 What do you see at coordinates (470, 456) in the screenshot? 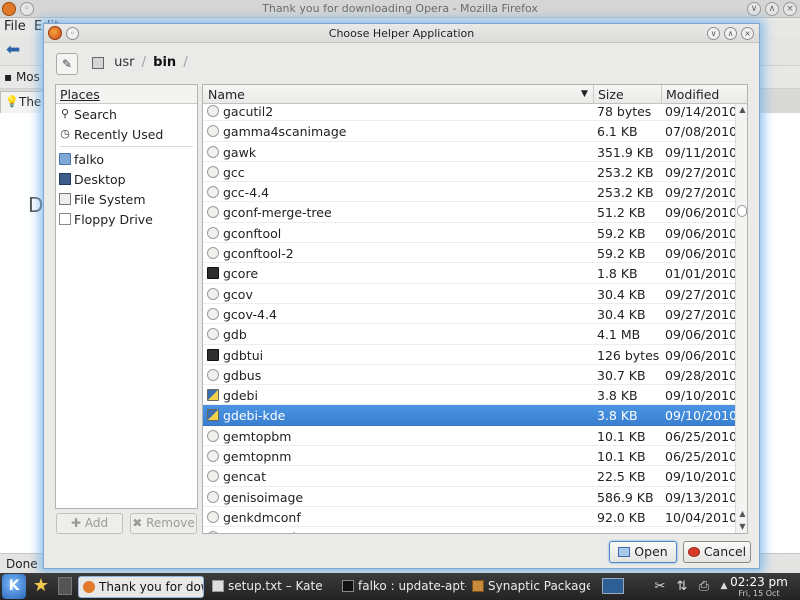
I see `table-row: gemtopnm 10.1 KB 06/25/2010` at bounding box center [470, 456].